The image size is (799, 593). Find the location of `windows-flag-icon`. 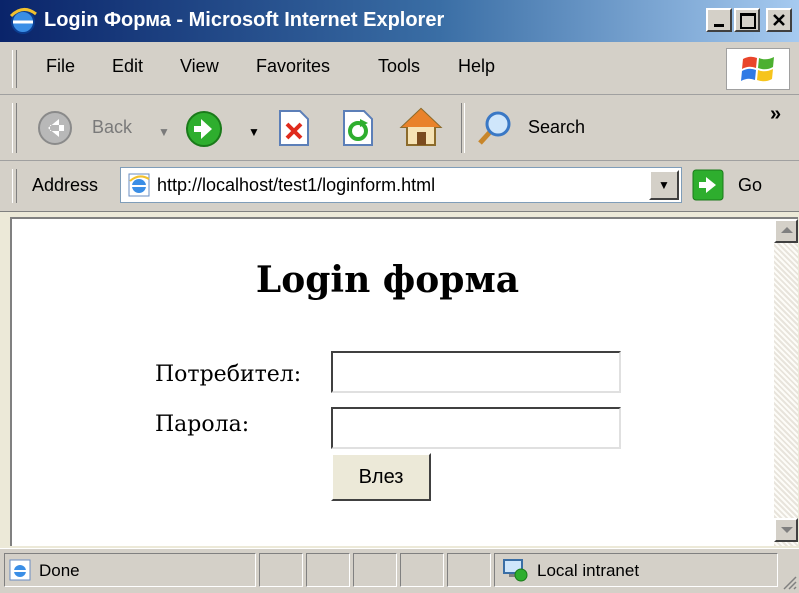

windows-flag-icon is located at coordinates (757, 69).